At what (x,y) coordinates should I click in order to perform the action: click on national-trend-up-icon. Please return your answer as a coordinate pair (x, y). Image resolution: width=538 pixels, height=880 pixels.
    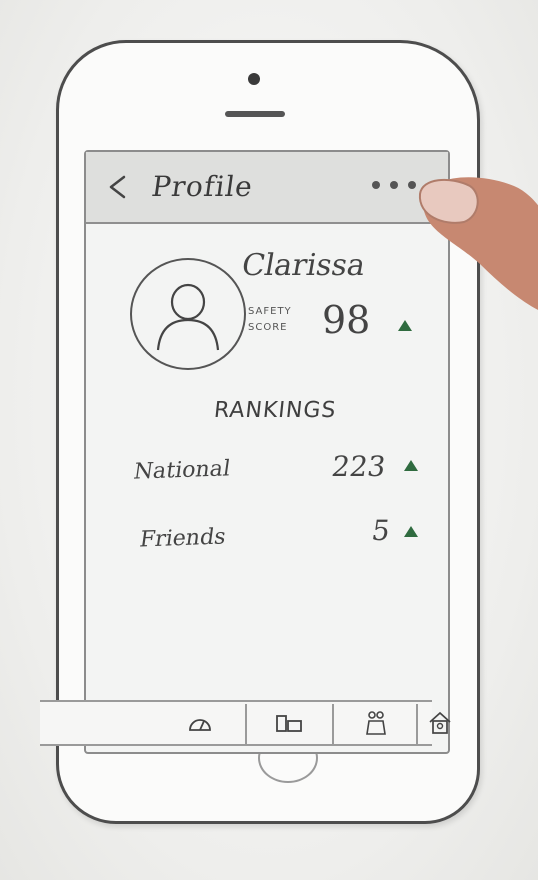
    Looking at the image, I should click on (411, 465).